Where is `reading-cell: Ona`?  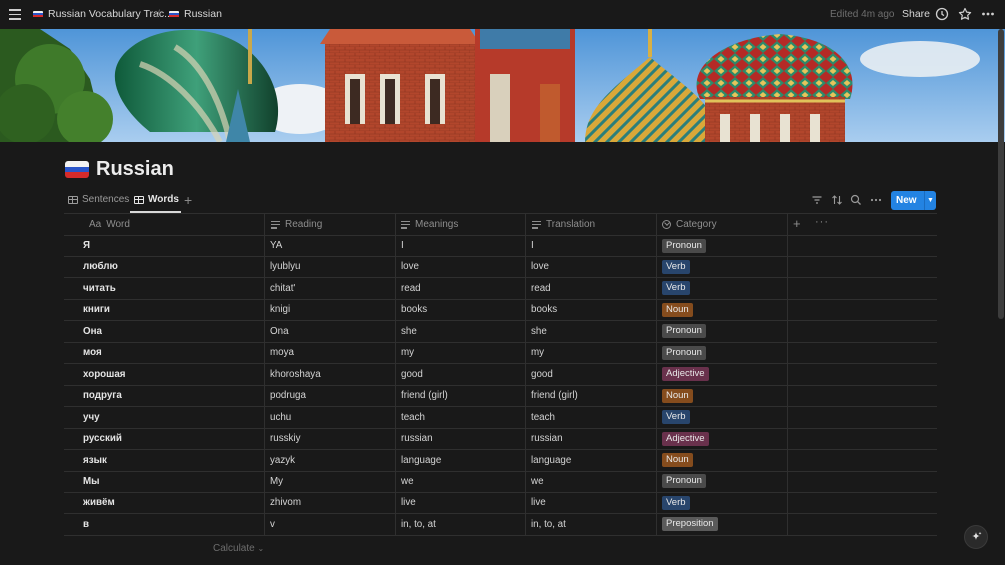
reading-cell: Ona is located at coordinates (279, 331).